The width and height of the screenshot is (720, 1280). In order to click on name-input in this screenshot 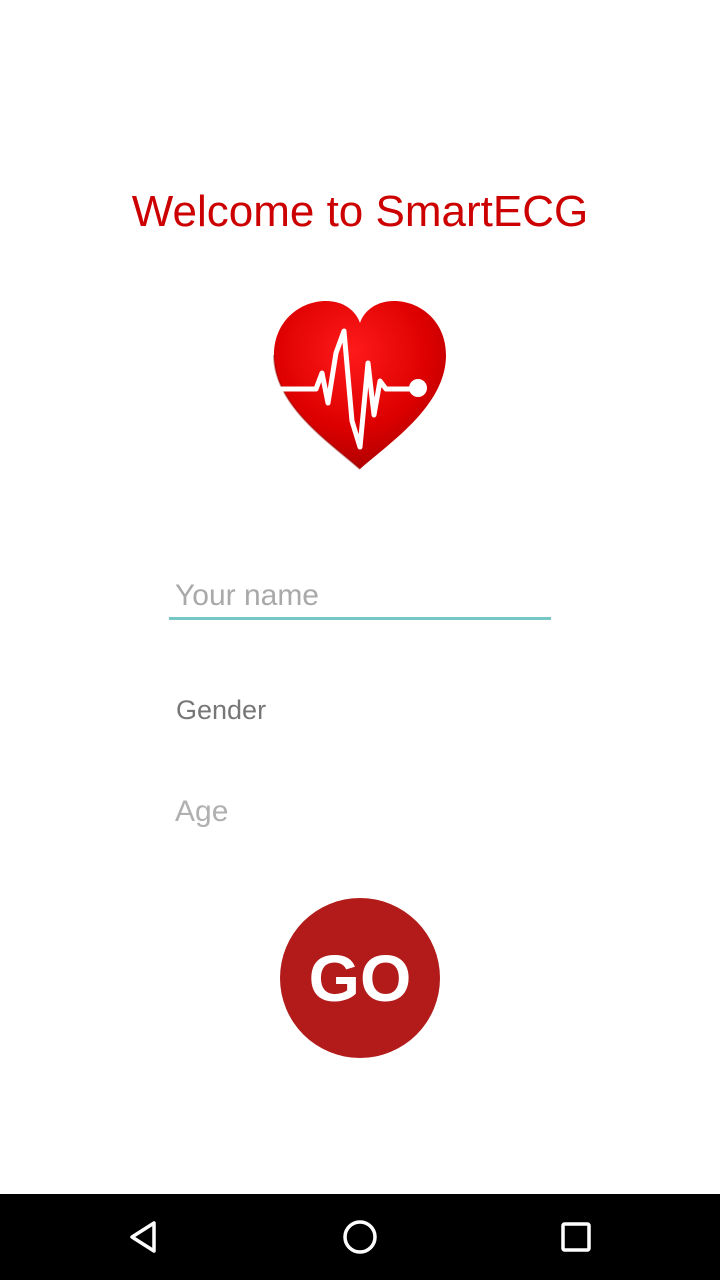, I will do `click(360, 597)`.